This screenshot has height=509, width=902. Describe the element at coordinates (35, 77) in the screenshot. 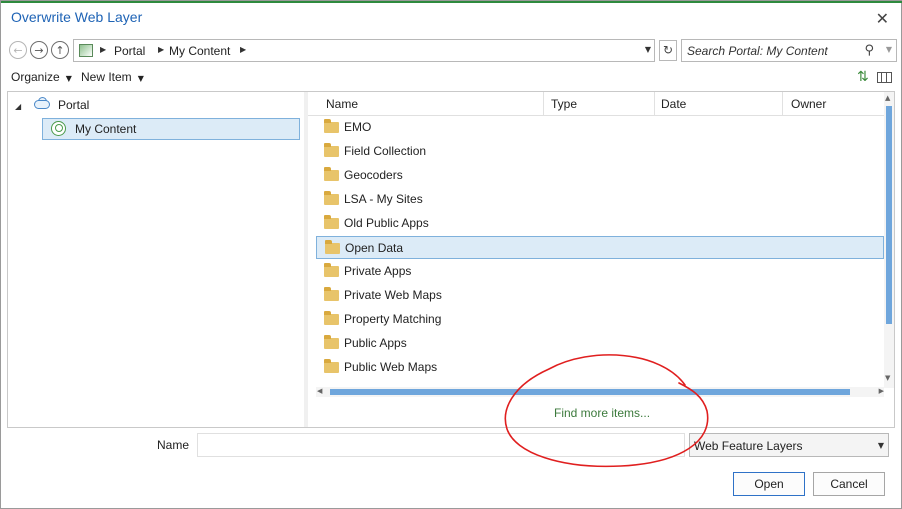

I see `organize-label: Organize` at that location.